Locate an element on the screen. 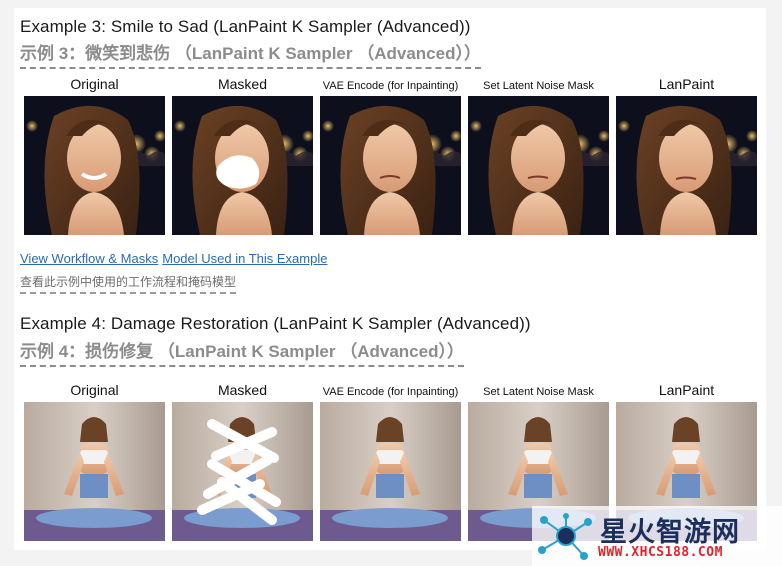  watermark-title: 星火智游网 is located at coordinates (670, 532).